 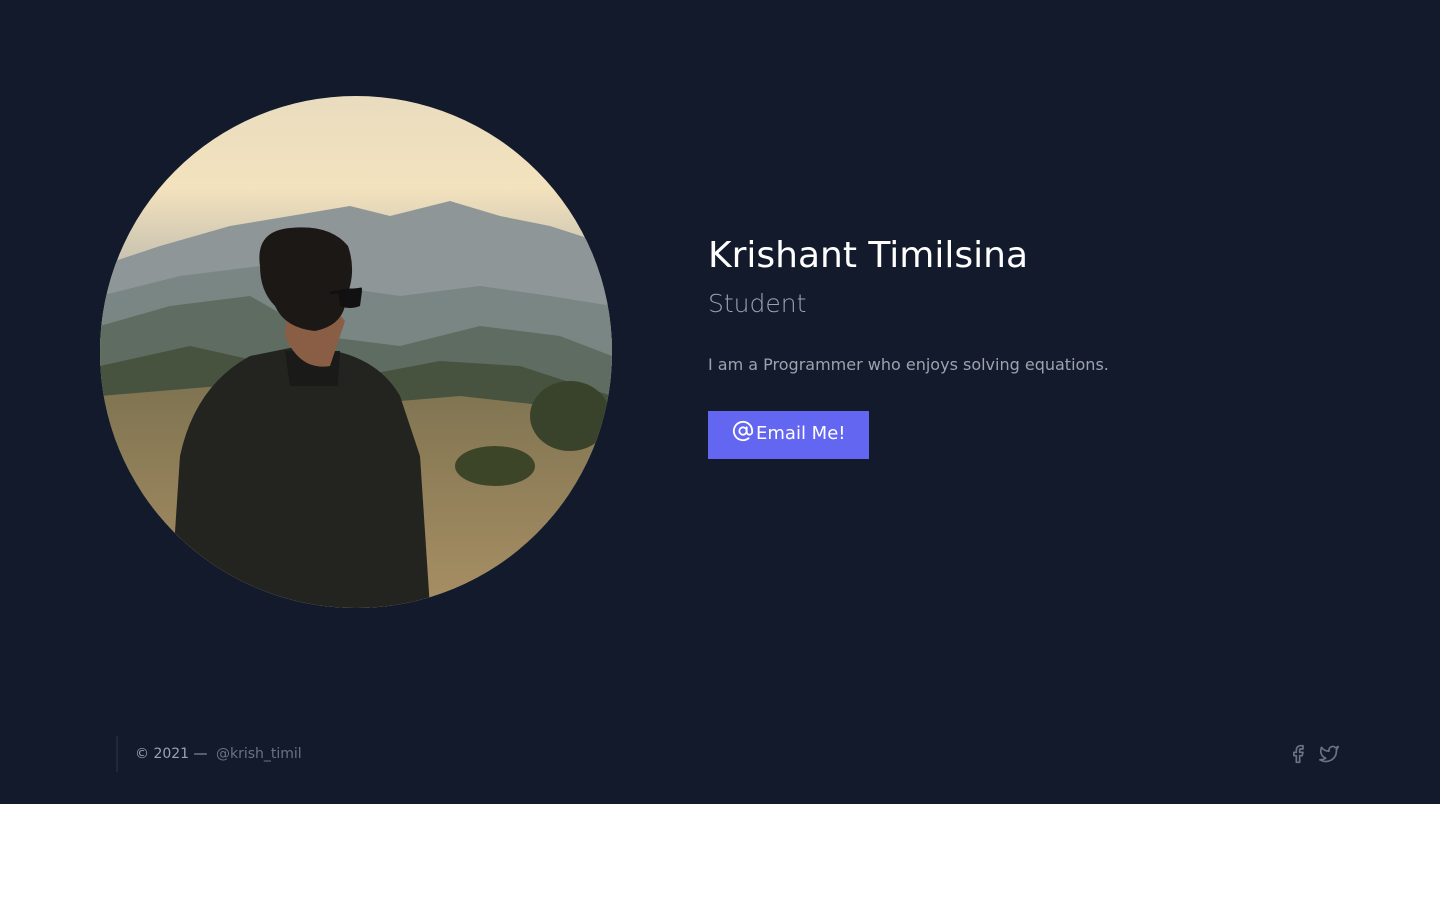 I want to click on footer-copyright: © 2021 — @krish_timil, so click(x=218, y=754).